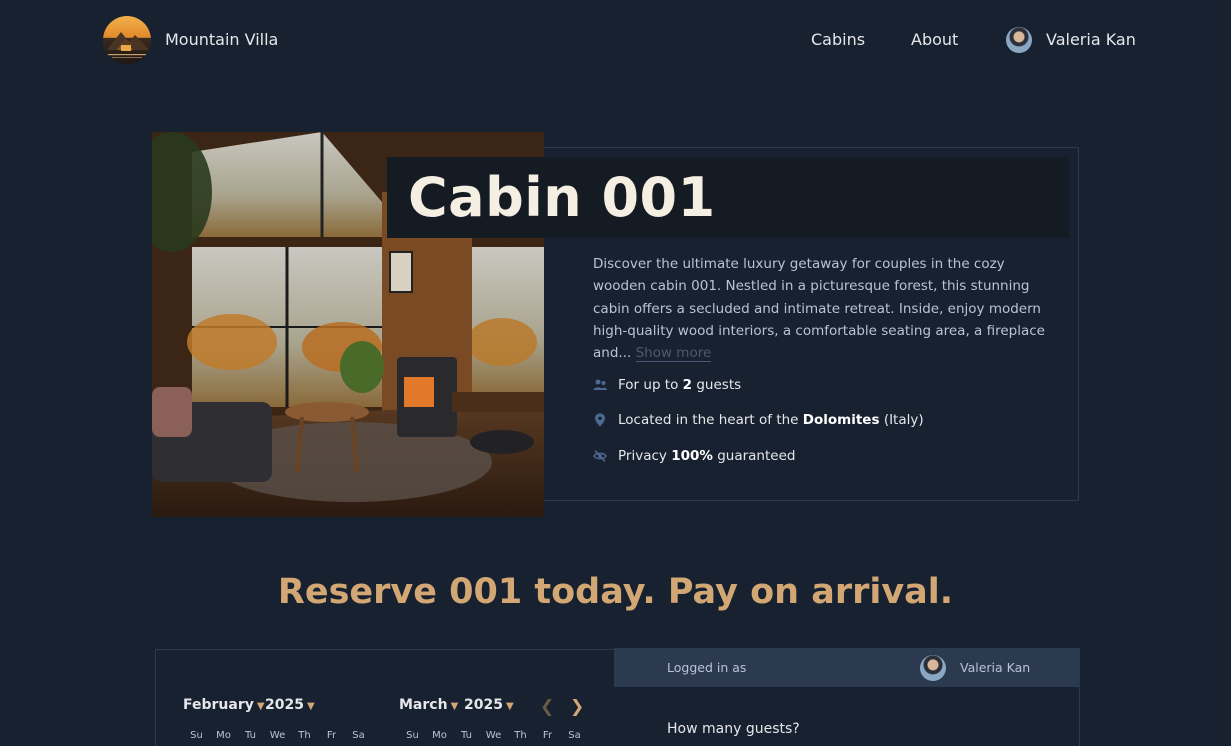  Describe the element at coordinates (838, 39) in the screenshot. I see `nav-cabins: Cabins` at that location.